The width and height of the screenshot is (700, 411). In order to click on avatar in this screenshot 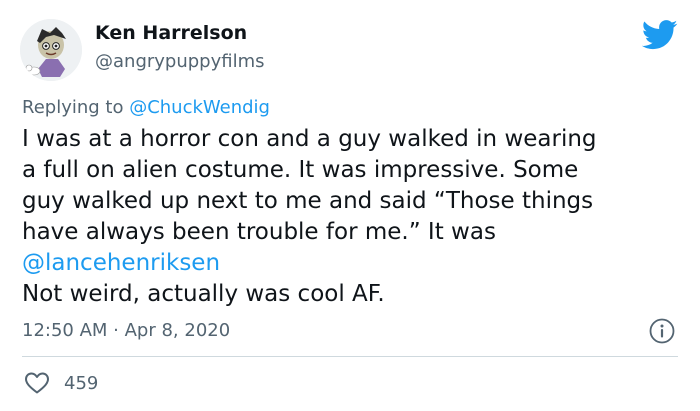, I will do `click(51, 50)`.